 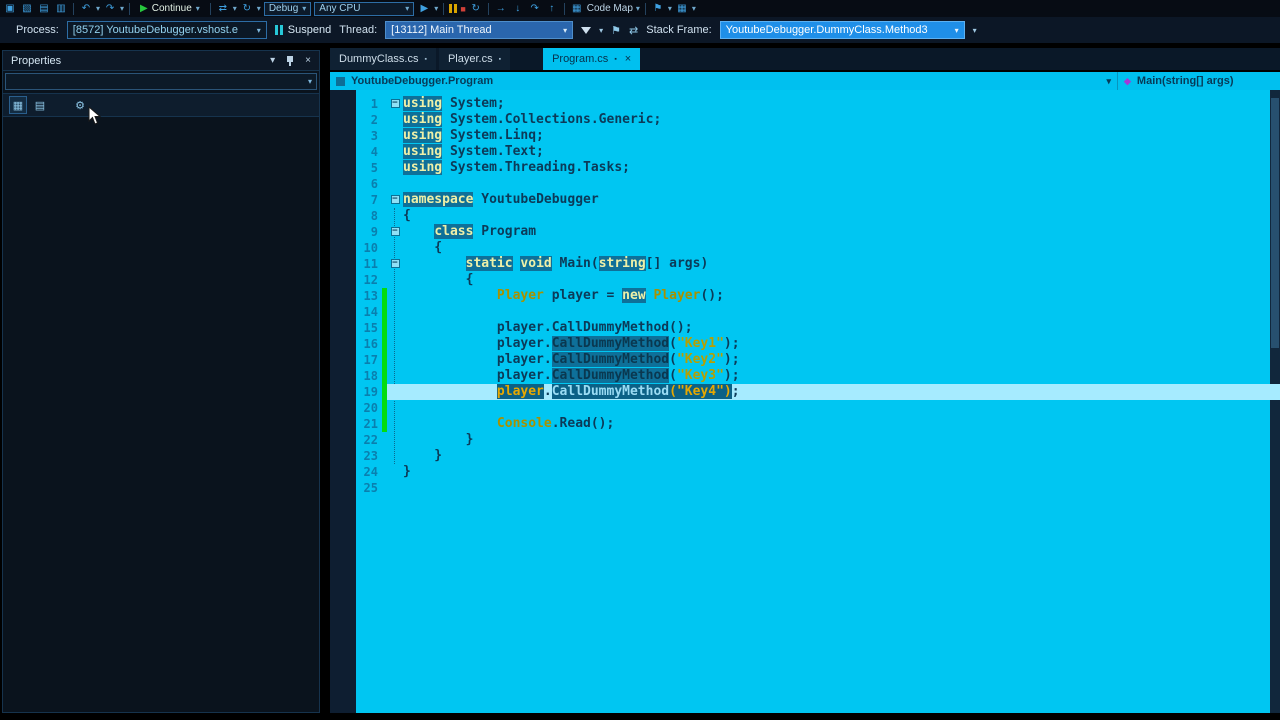 I want to click on step-into-icon: ↓, so click(x=518, y=9).